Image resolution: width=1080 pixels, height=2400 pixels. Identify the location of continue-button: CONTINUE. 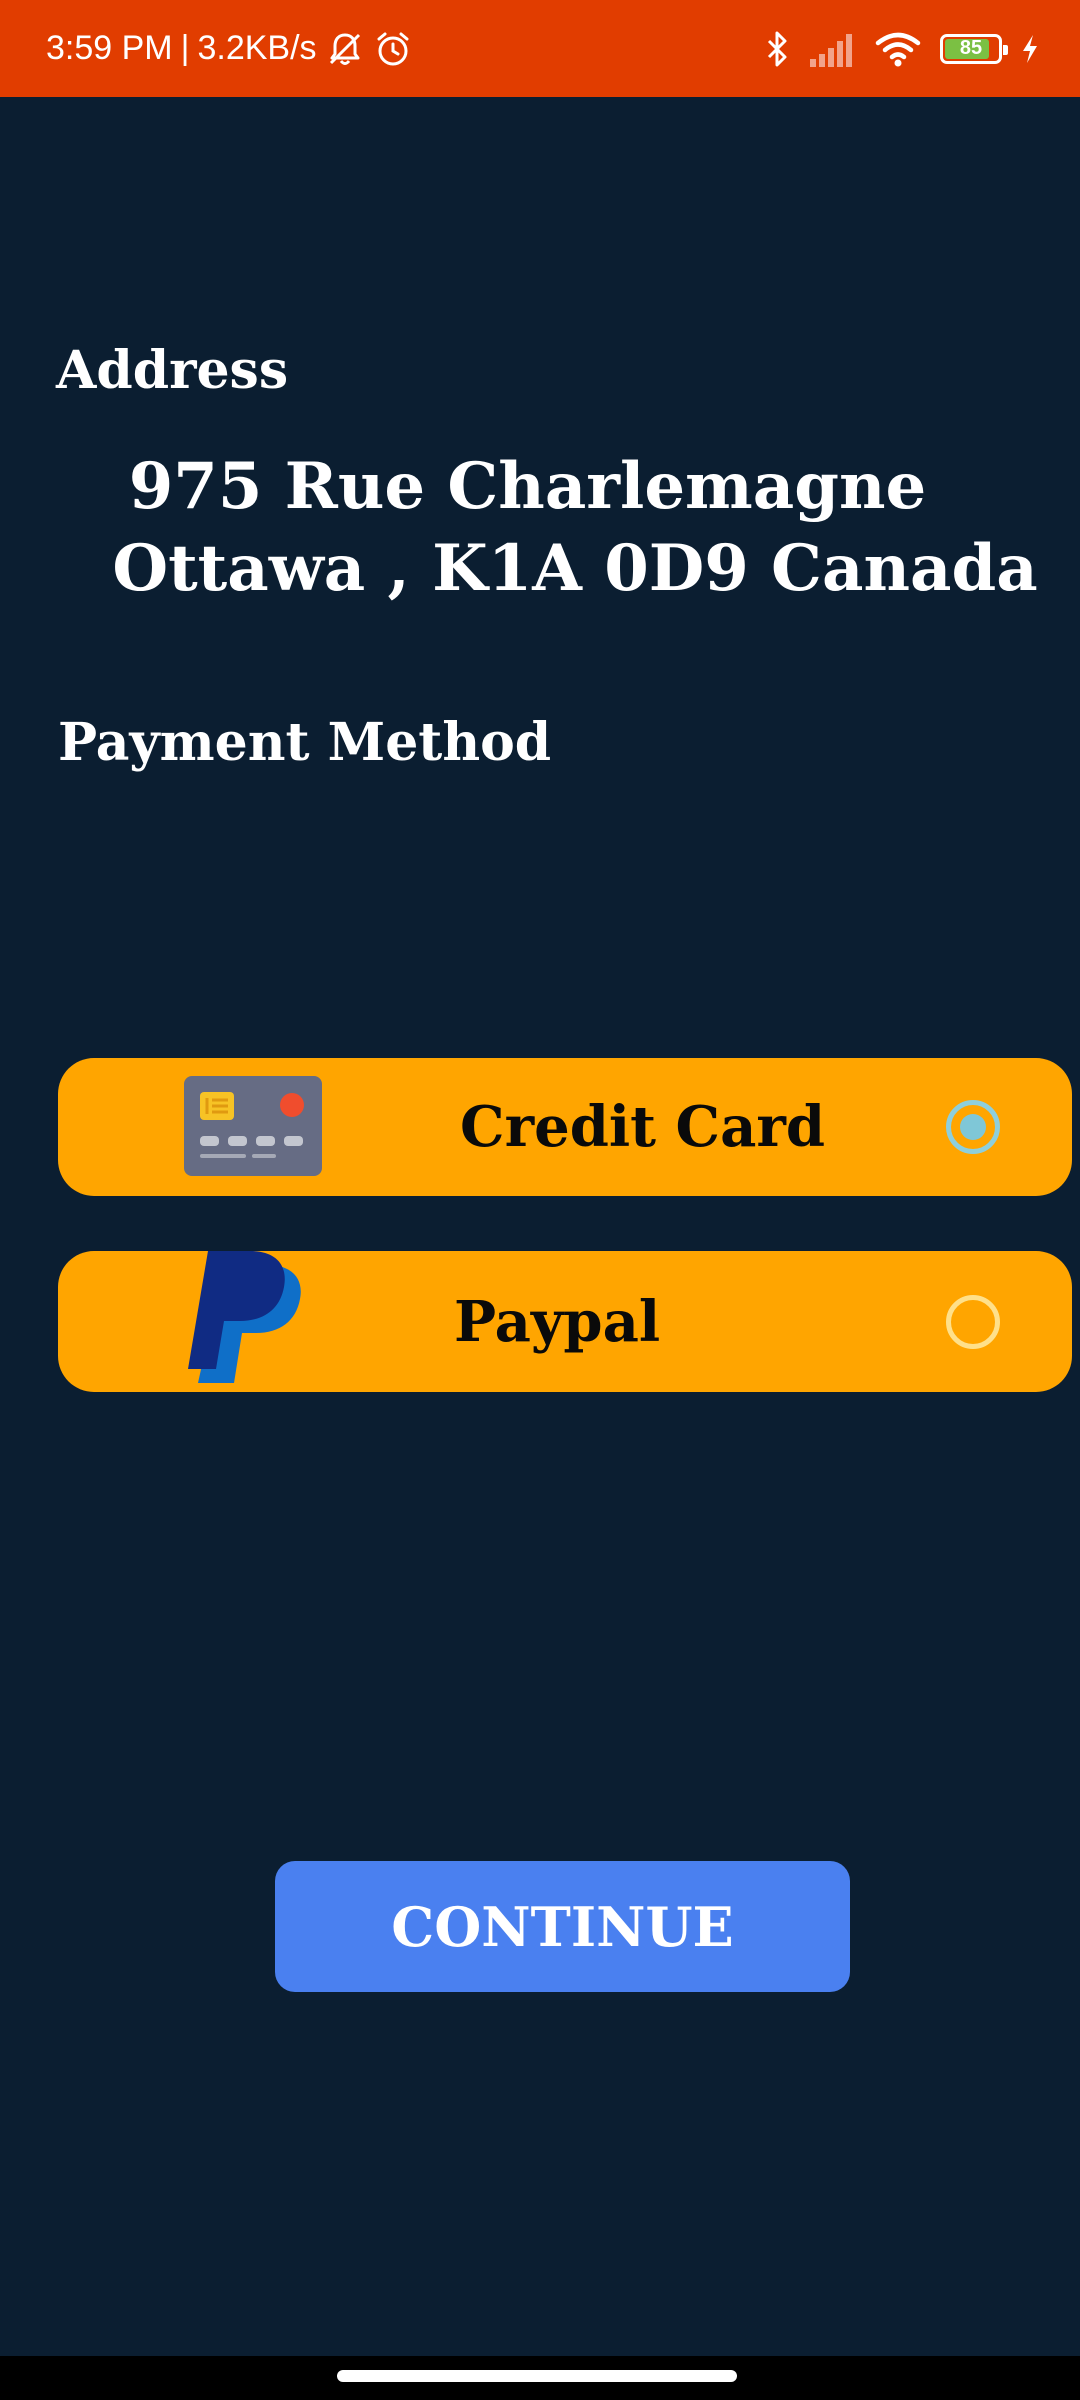
(562, 1926).